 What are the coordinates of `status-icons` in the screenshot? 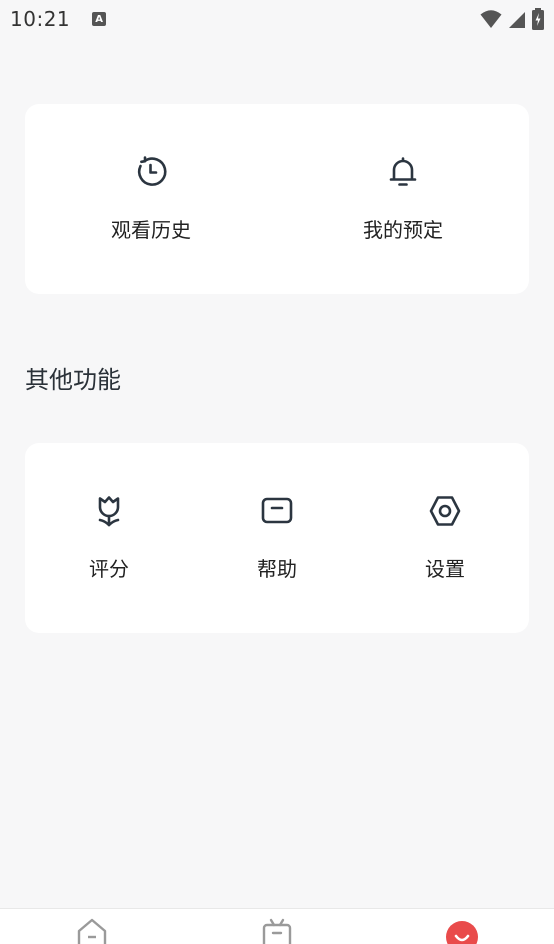 It's located at (512, 19).